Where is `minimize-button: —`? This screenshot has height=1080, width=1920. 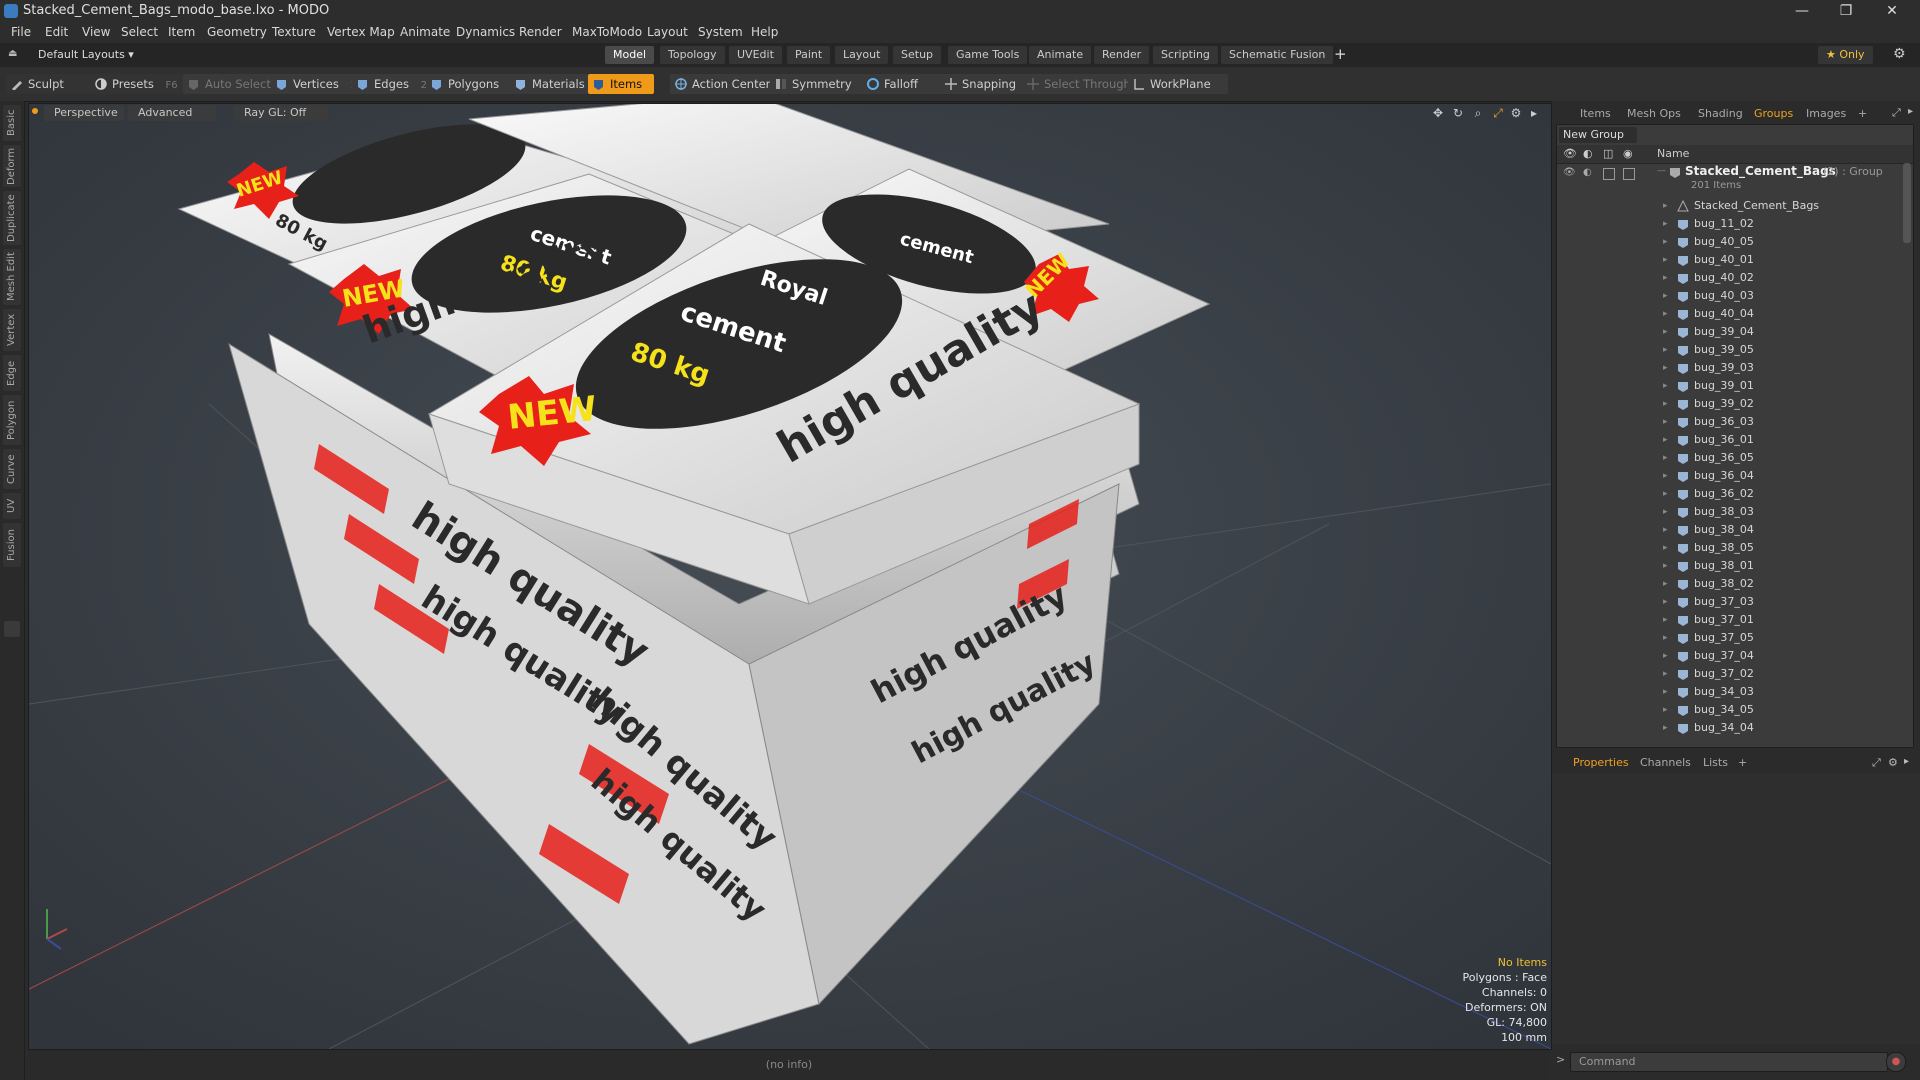
minimize-button: — is located at coordinates (1802, 11).